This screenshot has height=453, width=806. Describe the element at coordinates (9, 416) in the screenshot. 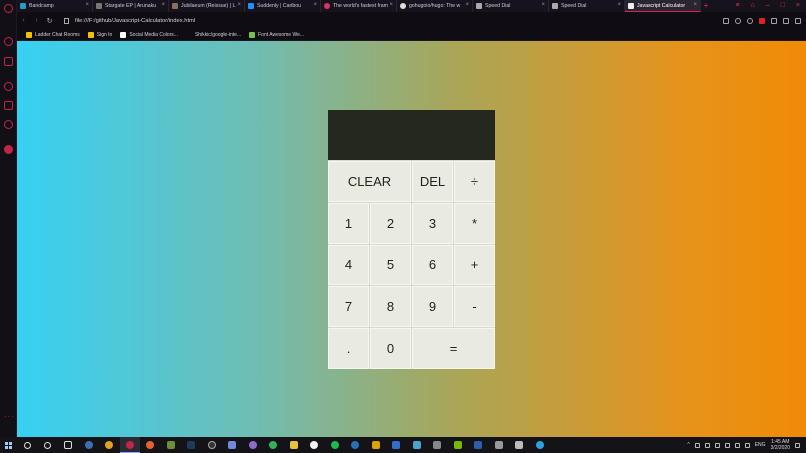

I see `more-options-icon: ···` at that location.